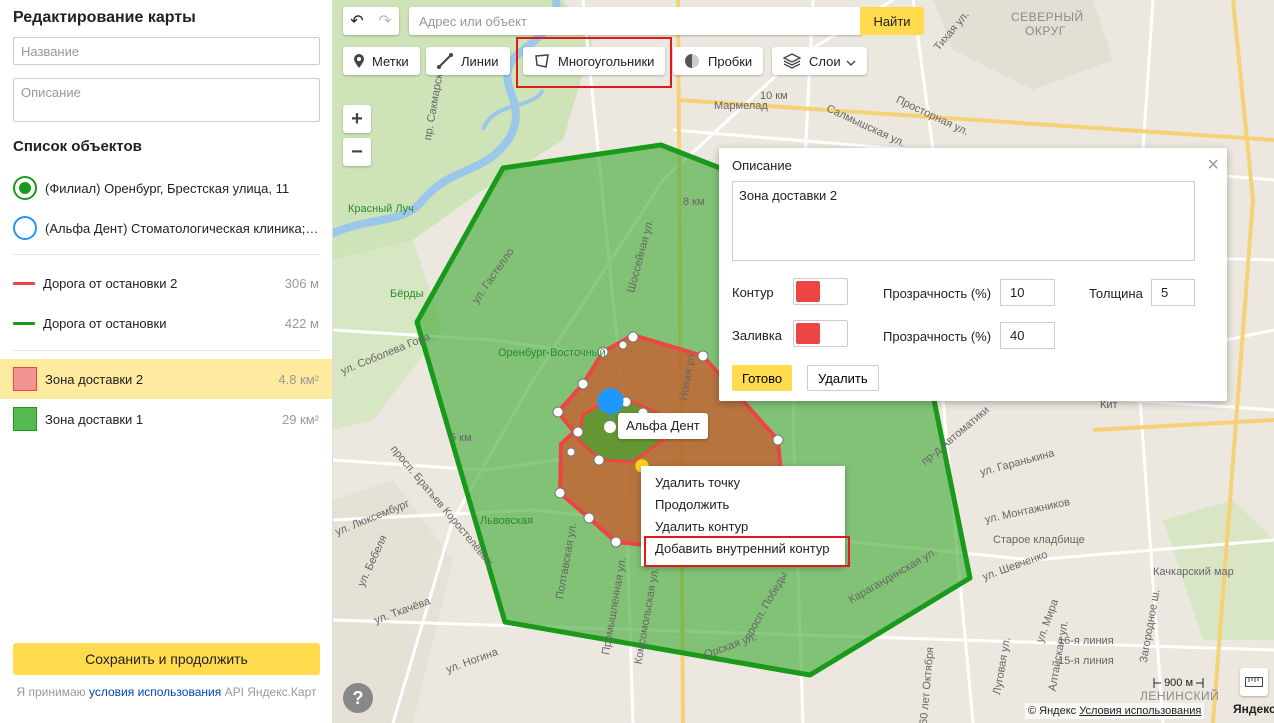 The height and width of the screenshot is (723, 1274). Describe the element at coordinates (385, 21) in the screenshot. I see `redo-icon: ↷` at that location.